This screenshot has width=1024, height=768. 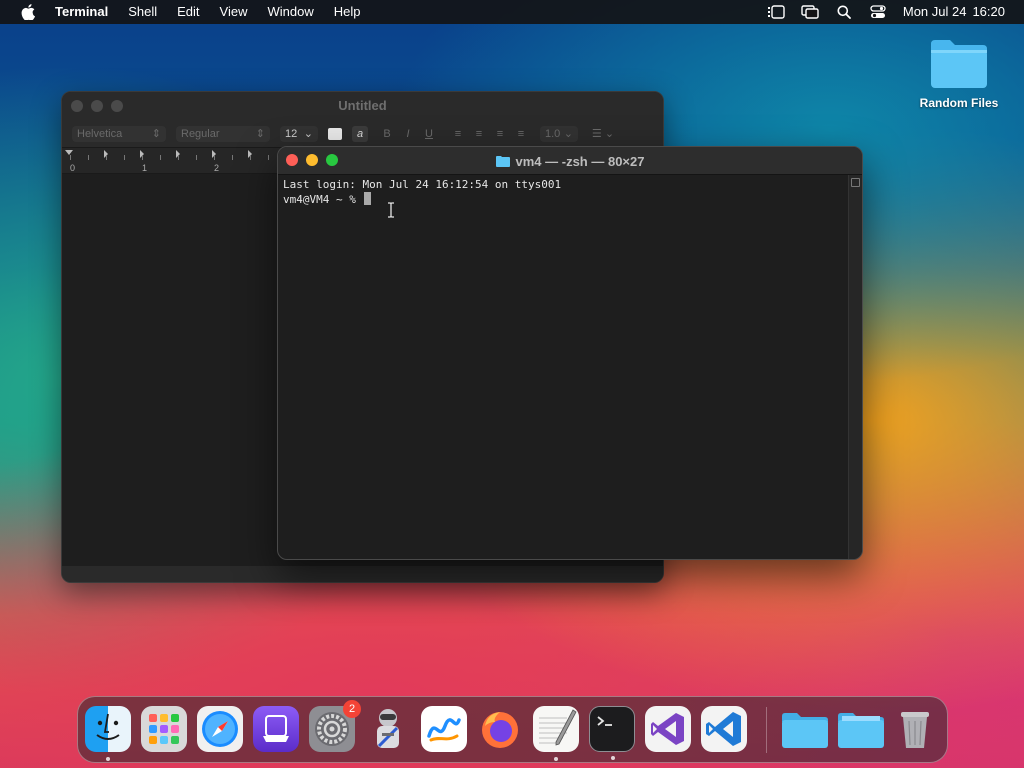 What do you see at coordinates (223, 133) in the screenshot?
I see `font-style-select: Regular ⇕` at bounding box center [223, 133].